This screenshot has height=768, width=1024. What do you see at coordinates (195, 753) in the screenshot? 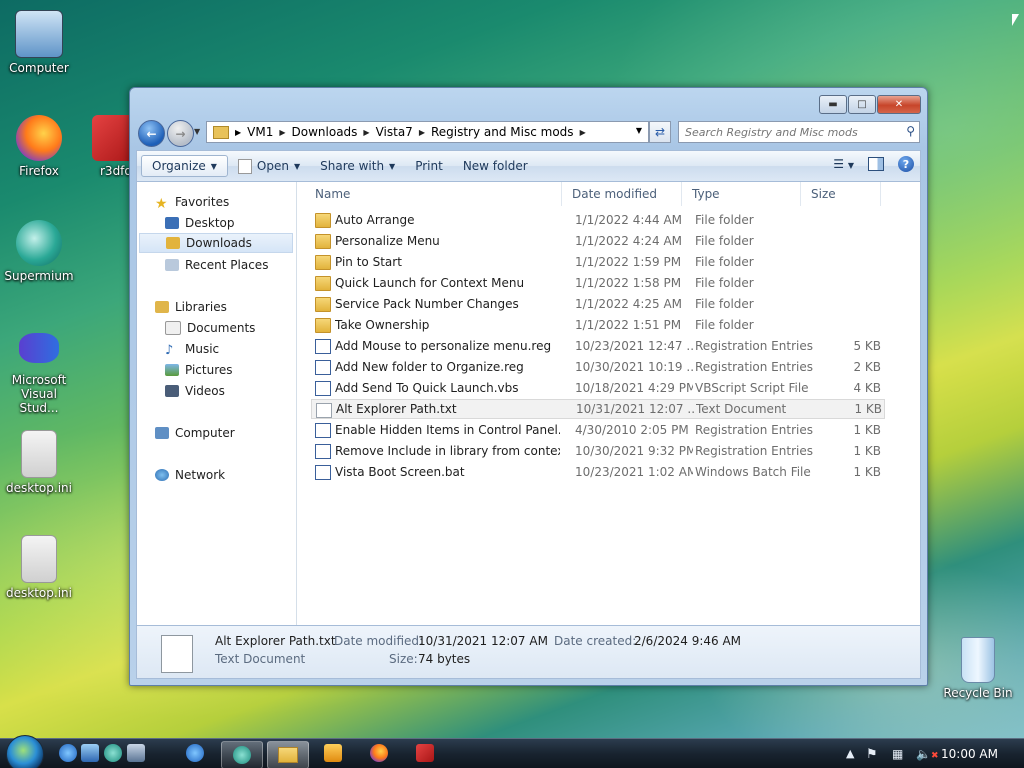
I see `internet-explorer-task-icon` at bounding box center [195, 753].